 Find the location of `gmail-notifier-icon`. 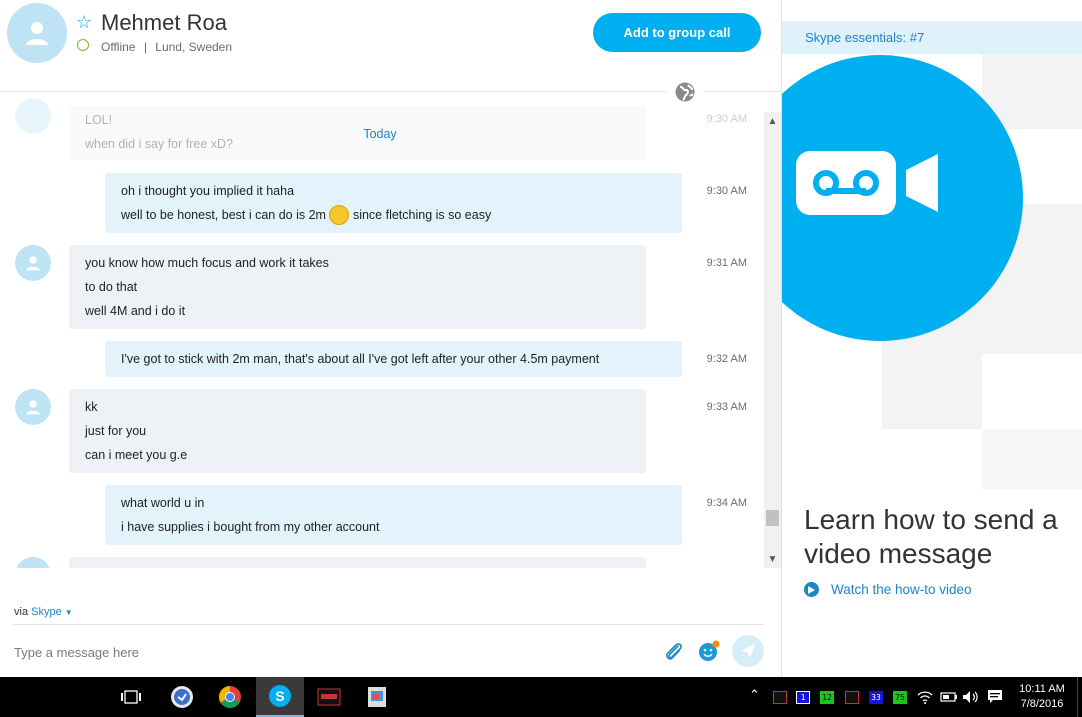

gmail-notifier-icon is located at coordinates (182, 697).